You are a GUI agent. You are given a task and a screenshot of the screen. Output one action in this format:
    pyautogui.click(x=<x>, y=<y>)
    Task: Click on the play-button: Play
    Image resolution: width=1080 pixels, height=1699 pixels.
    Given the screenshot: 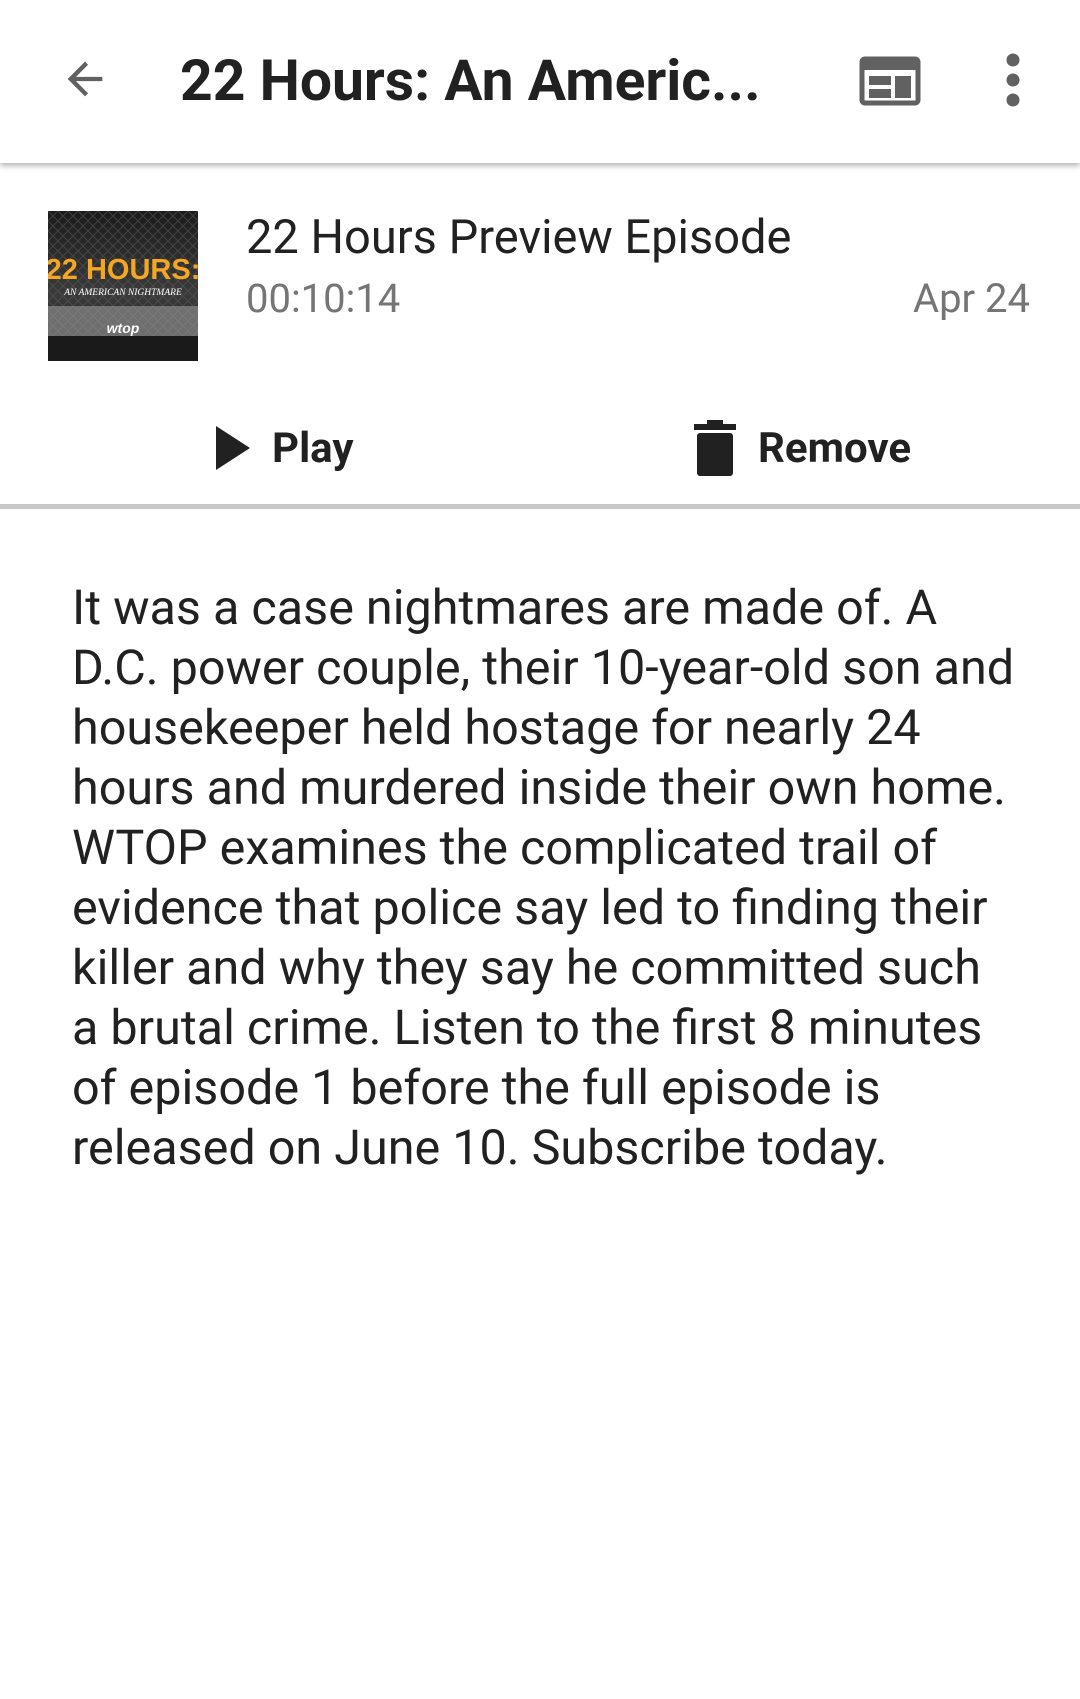 What is the action you would take?
    pyautogui.click(x=284, y=448)
    